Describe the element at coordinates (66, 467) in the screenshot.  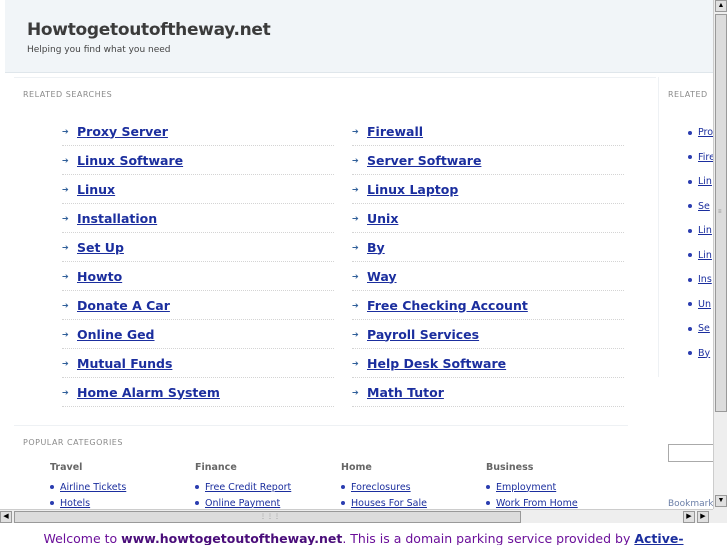
I see `category-title: Travel` at that location.